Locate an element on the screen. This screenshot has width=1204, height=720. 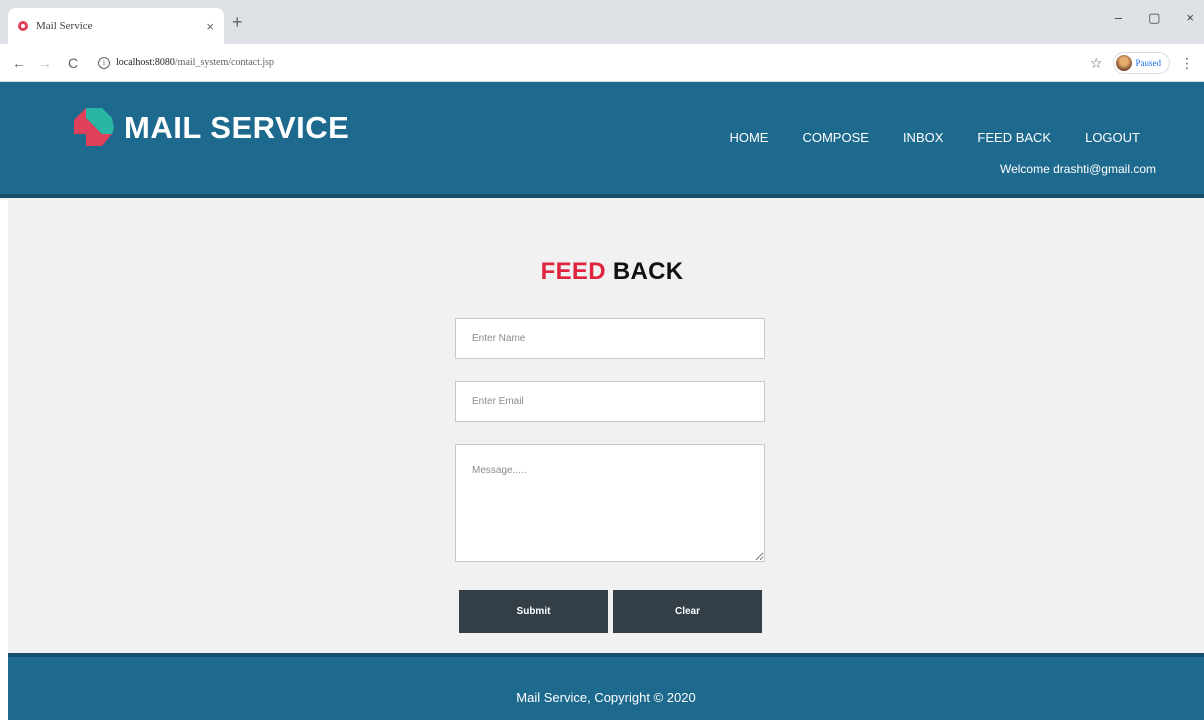
avatar is located at coordinates (1123, 63).